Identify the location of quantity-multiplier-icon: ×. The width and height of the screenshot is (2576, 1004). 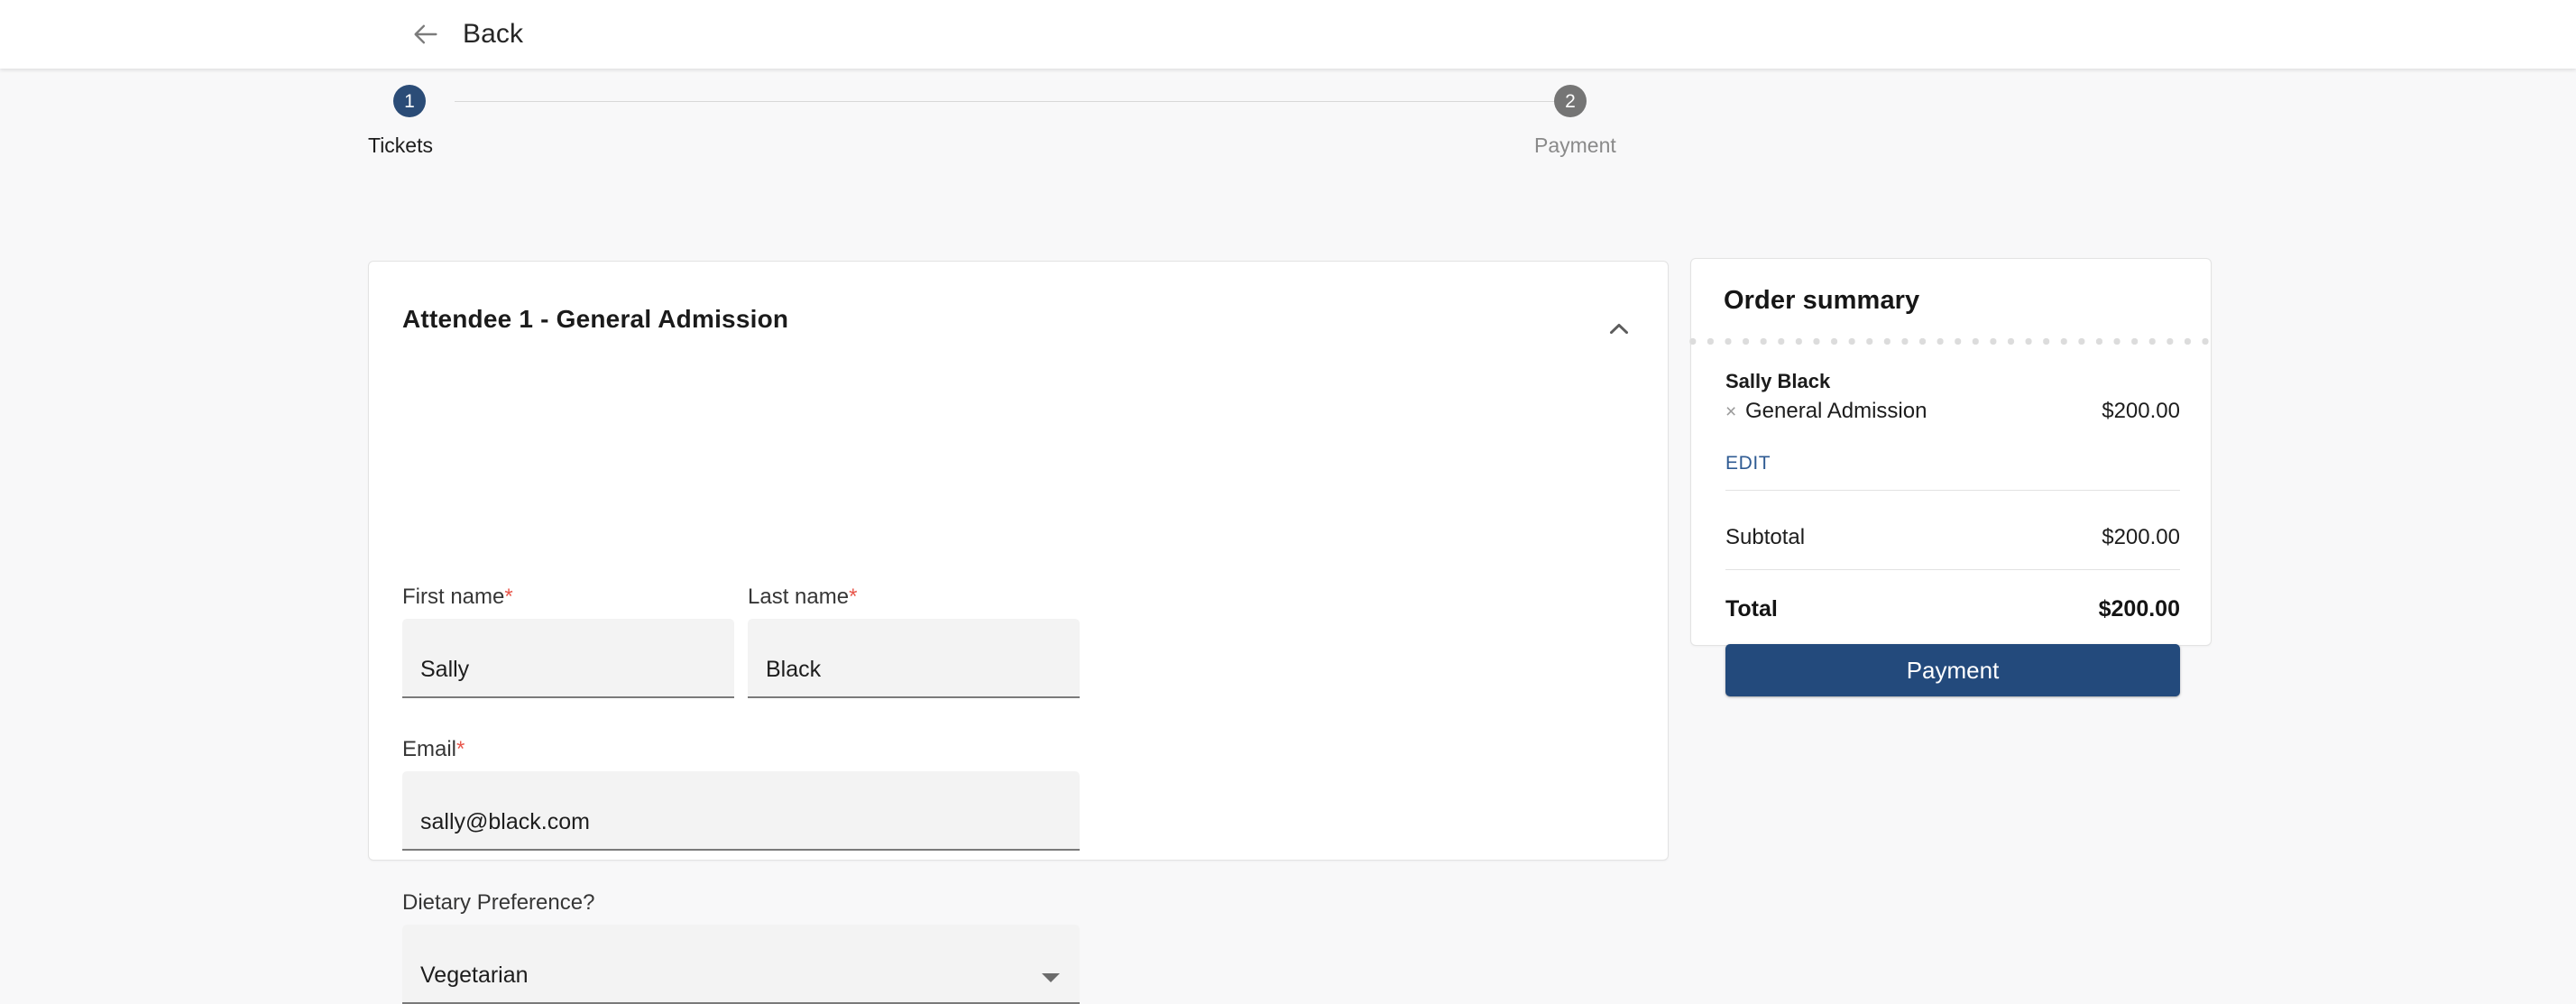
(1731, 411).